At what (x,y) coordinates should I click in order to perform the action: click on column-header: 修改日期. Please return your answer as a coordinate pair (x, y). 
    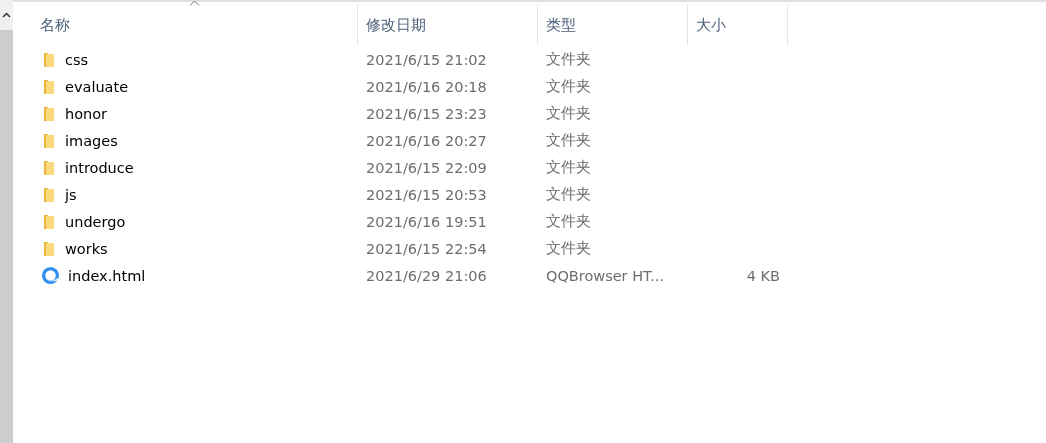
    Looking at the image, I should click on (396, 25).